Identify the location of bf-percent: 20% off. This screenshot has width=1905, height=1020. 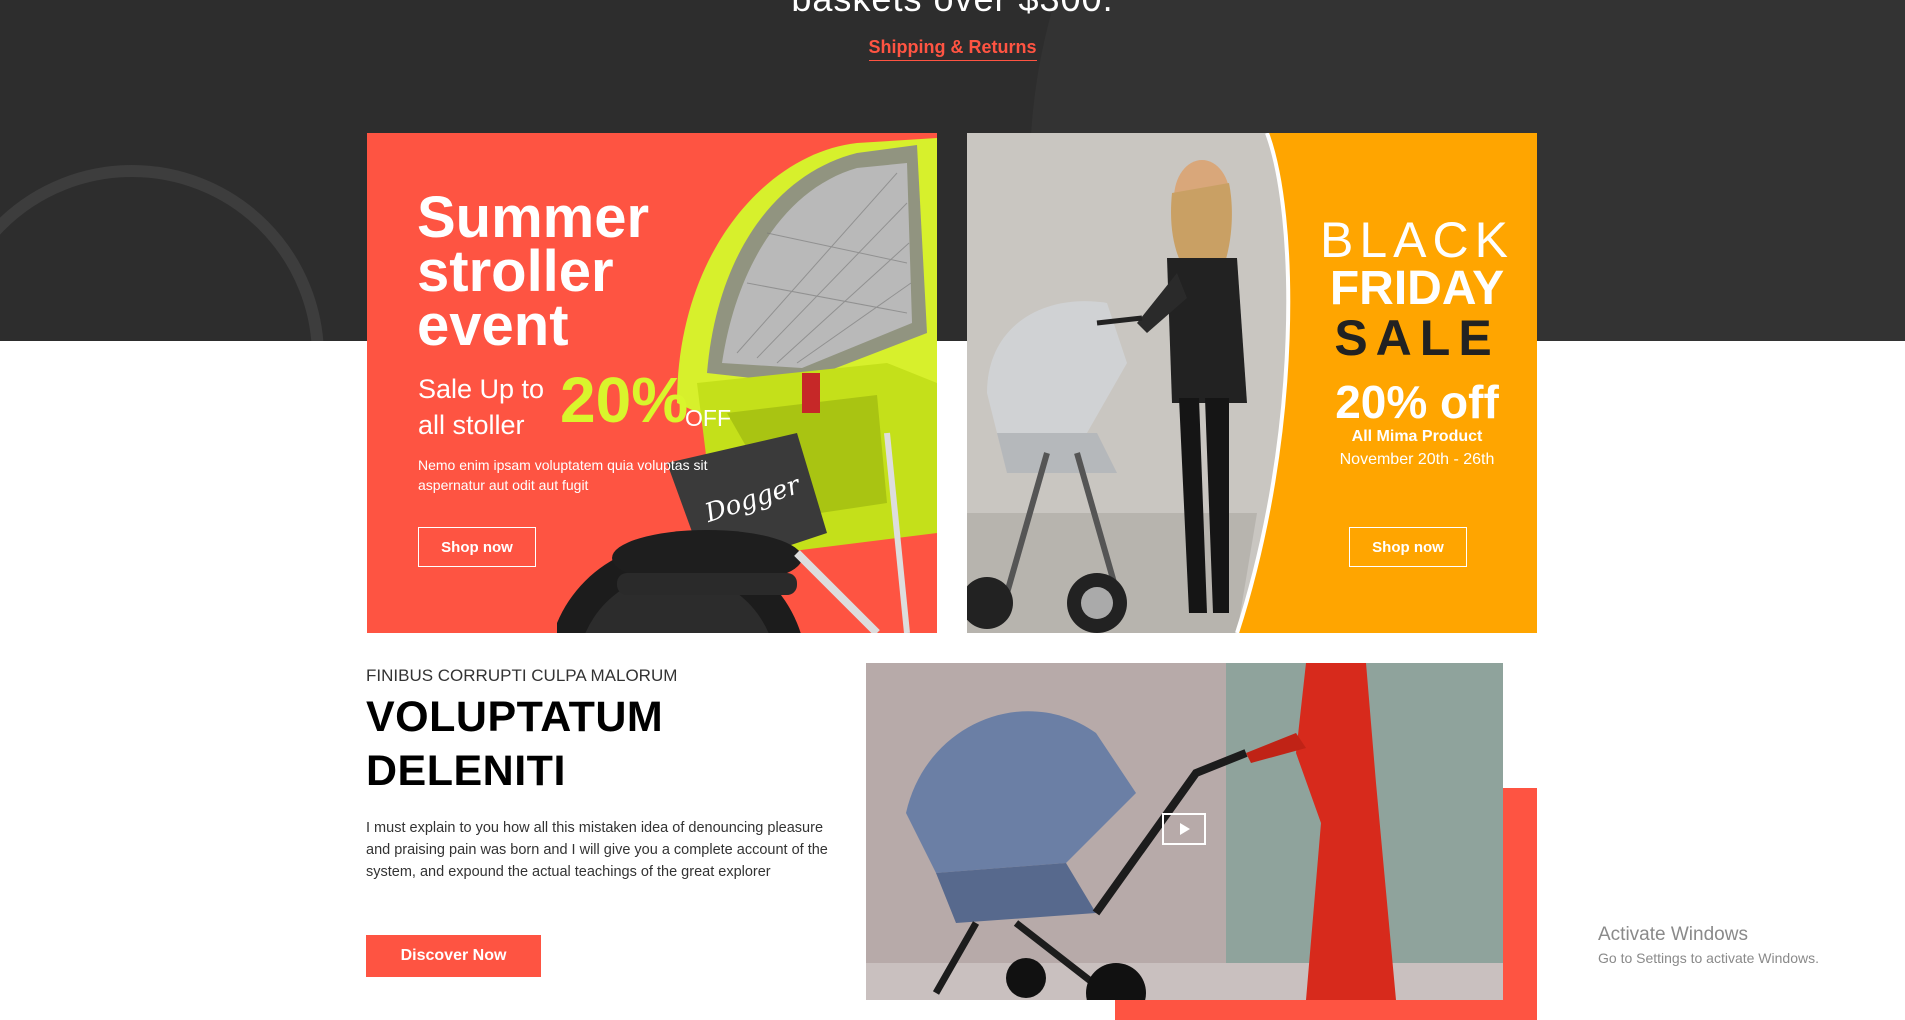
(1417, 402).